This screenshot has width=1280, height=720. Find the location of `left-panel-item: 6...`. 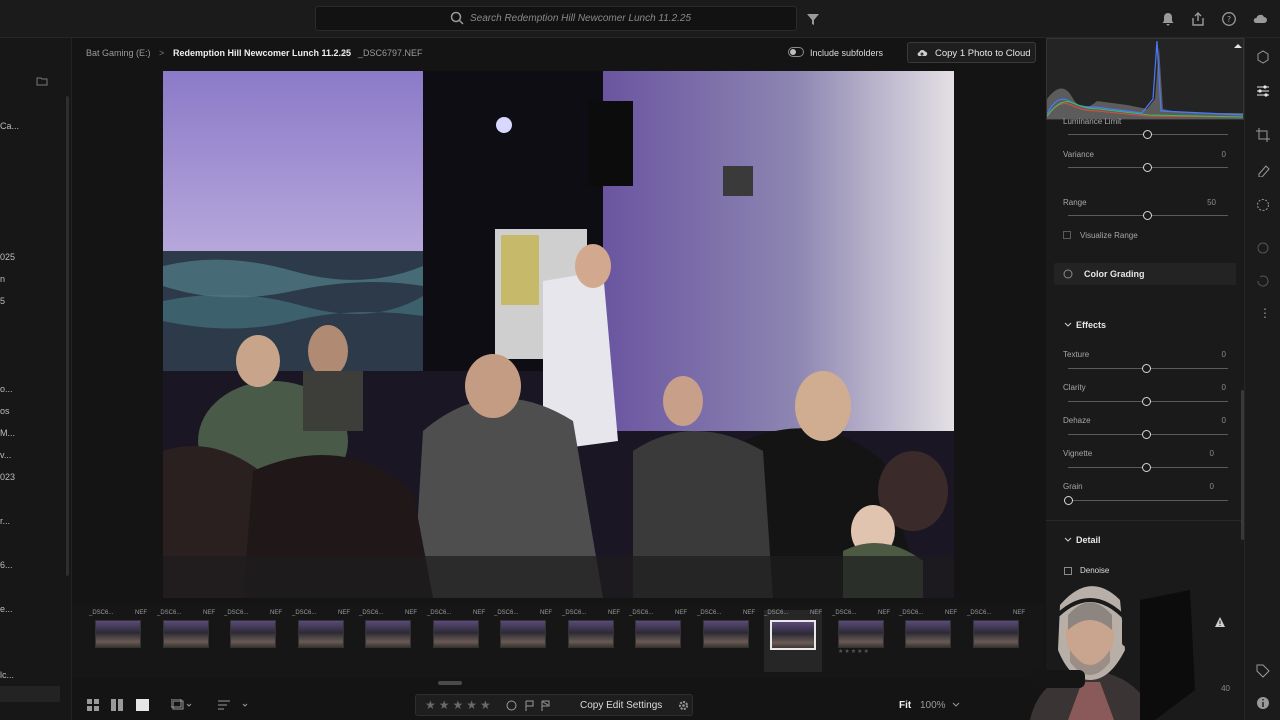

left-panel-item: 6... is located at coordinates (6, 565).